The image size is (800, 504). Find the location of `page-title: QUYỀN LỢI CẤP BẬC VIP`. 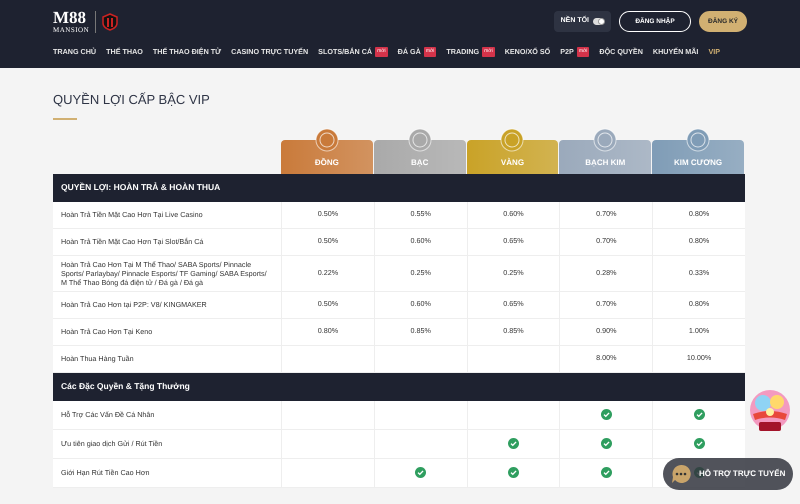

page-title: QUYỀN LỢI CẤP BẬC VIP is located at coordinates (132, 100).